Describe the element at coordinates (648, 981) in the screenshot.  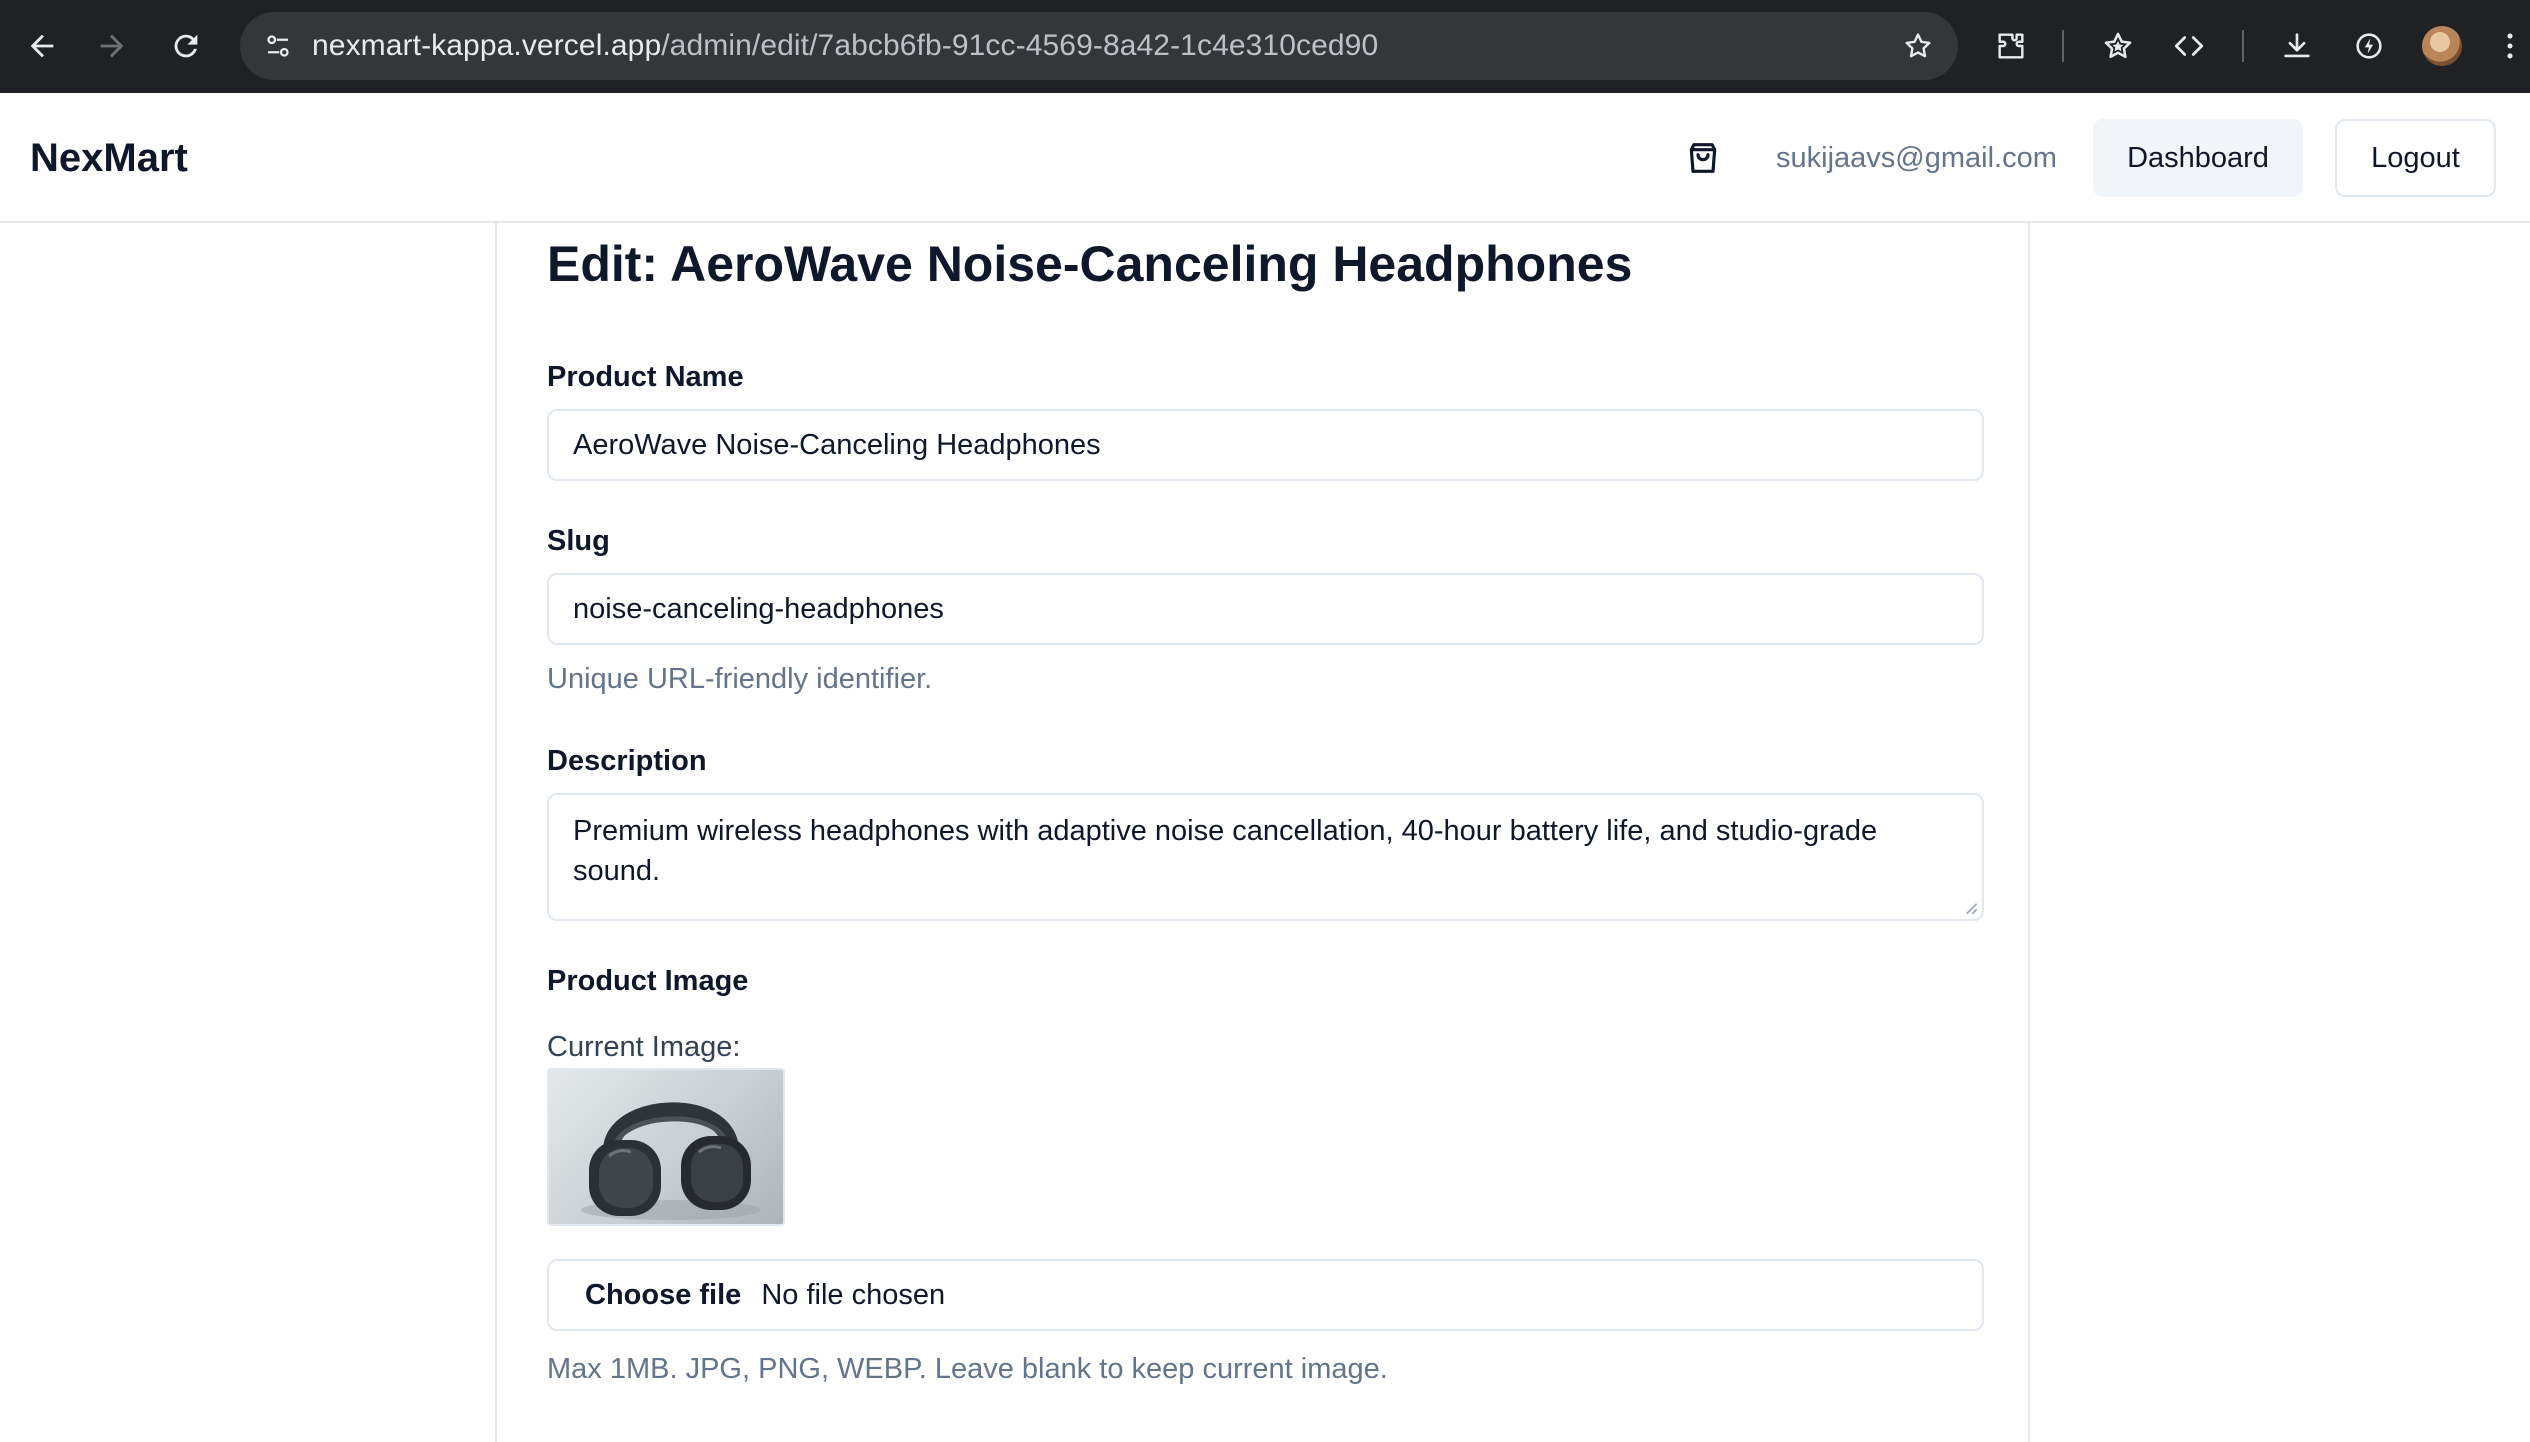
I see `product-image-label: Product Image` at that location.